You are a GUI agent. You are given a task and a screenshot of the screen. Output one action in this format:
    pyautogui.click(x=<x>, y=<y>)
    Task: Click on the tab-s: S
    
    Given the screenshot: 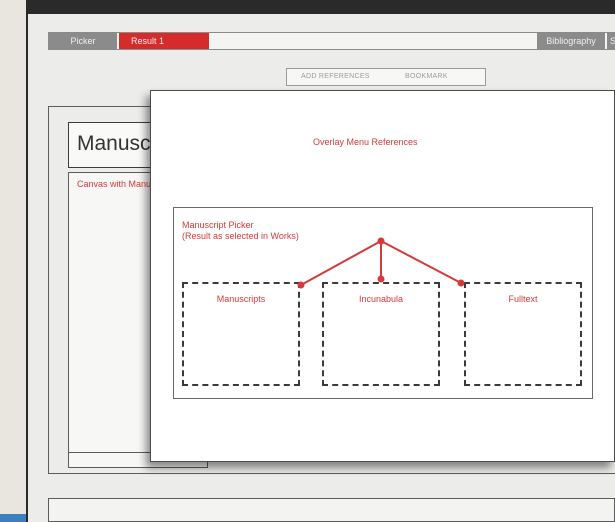 What is the action you would take?
    pyautogui.click(x=611, y=41)
    